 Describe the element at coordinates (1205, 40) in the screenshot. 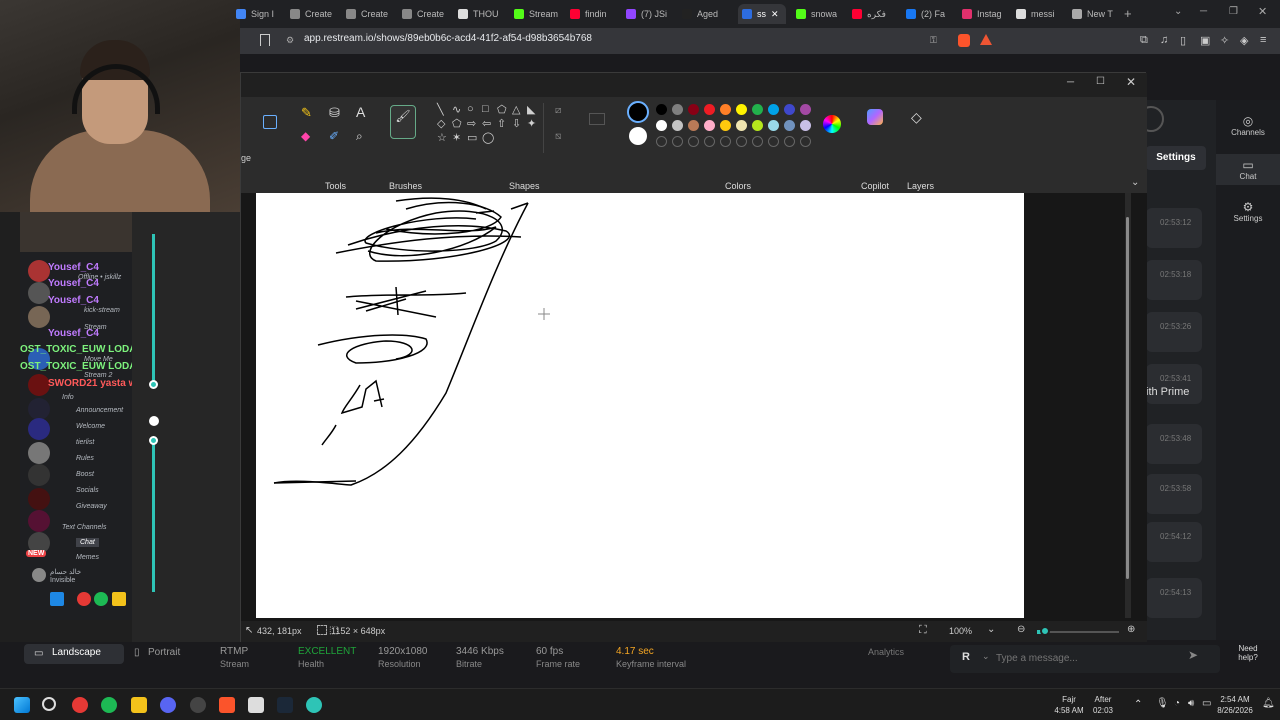

I see `wallet-icon: ▣` at that location.